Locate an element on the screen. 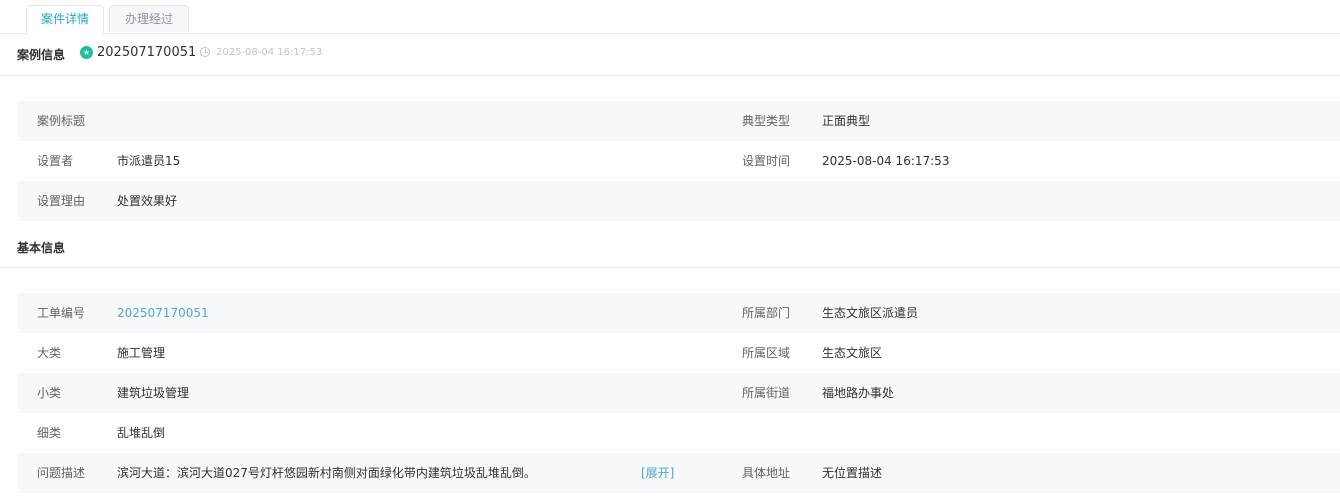 The width and height of the screenshot is (1340, 500). order-number-link: 202507170051 is located at coordinates (163, 313).